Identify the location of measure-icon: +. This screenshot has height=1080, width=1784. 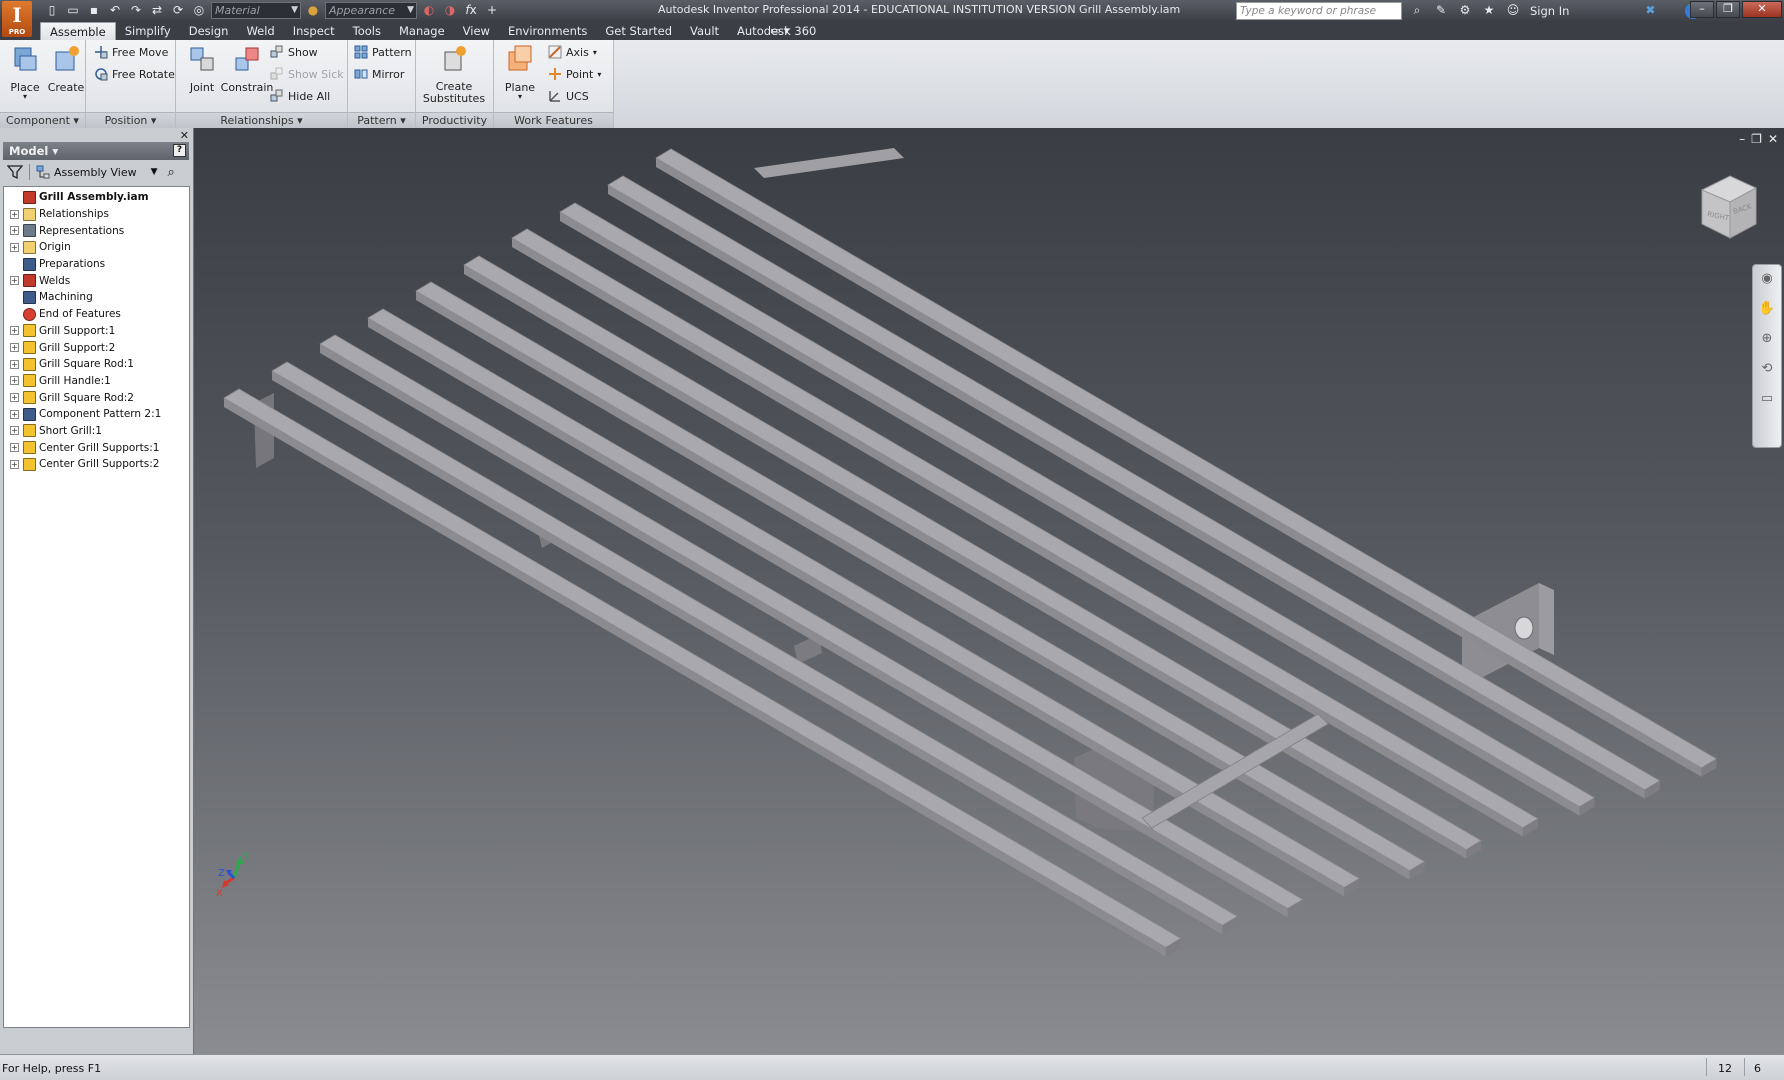
(492, 10).